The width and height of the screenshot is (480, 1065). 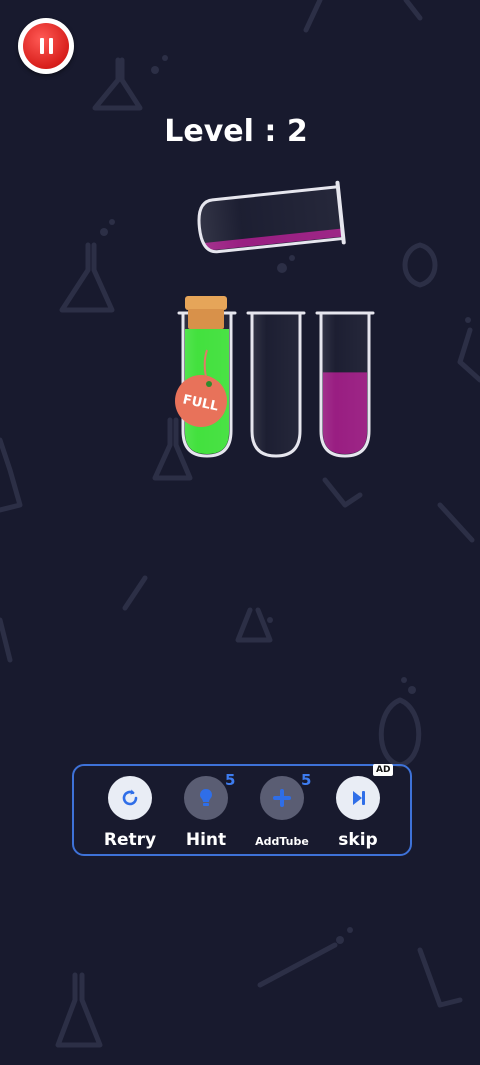 What do you see at coordinates (206, 312) in the screenshot?
I see `cork-icon` at bounding box center [206, 312].